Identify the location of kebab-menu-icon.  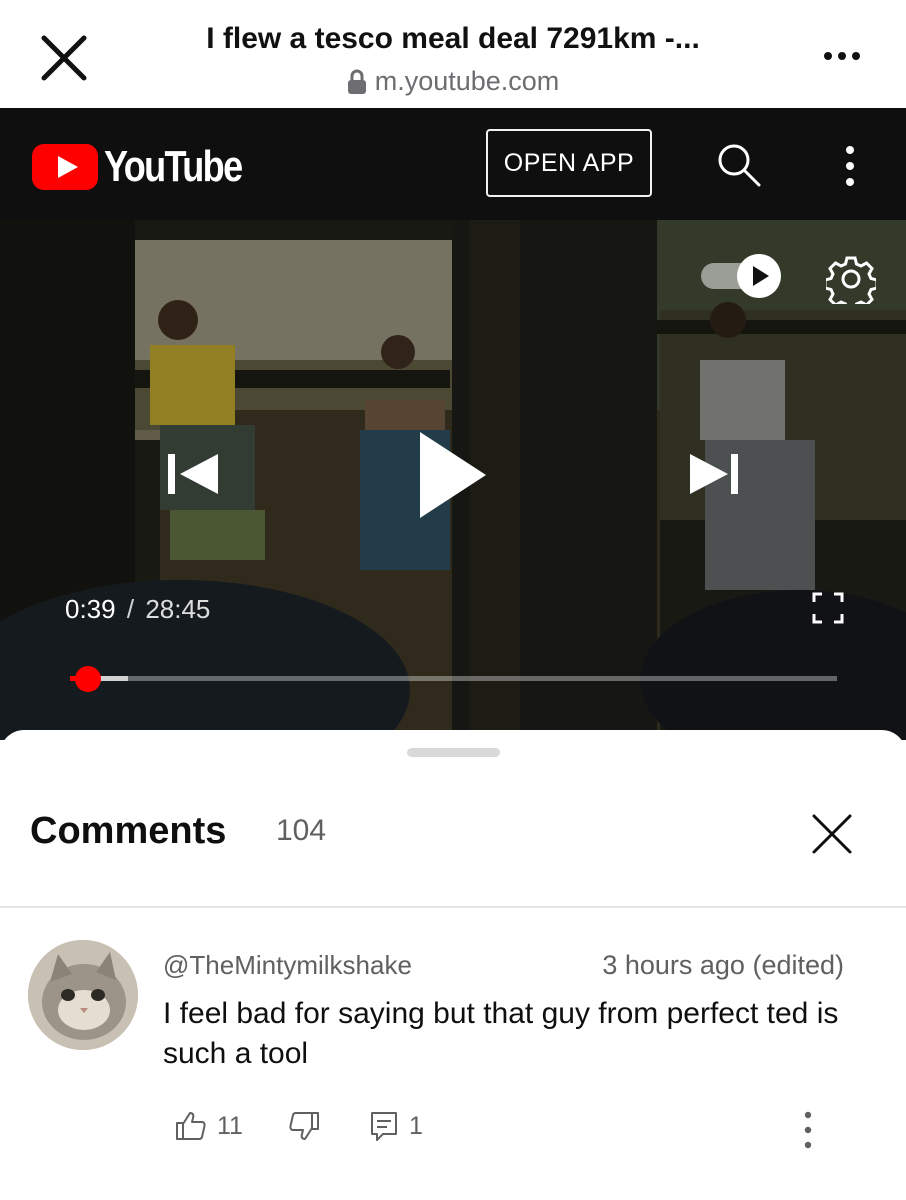
(850, 166).